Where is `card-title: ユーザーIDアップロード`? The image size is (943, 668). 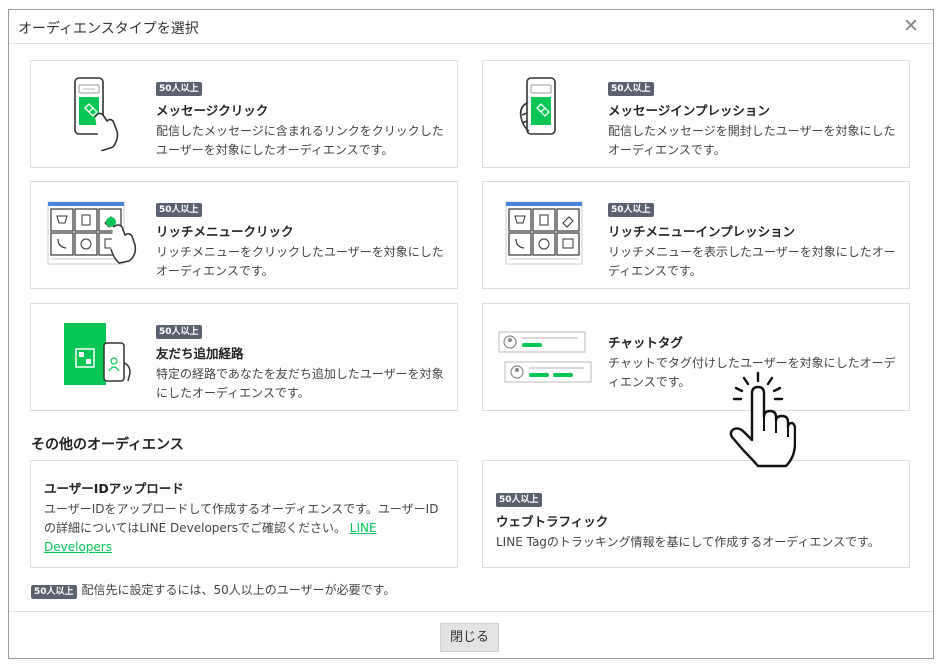
card-title: ユーザーIDアップロード is located at coordinates (114, 488).